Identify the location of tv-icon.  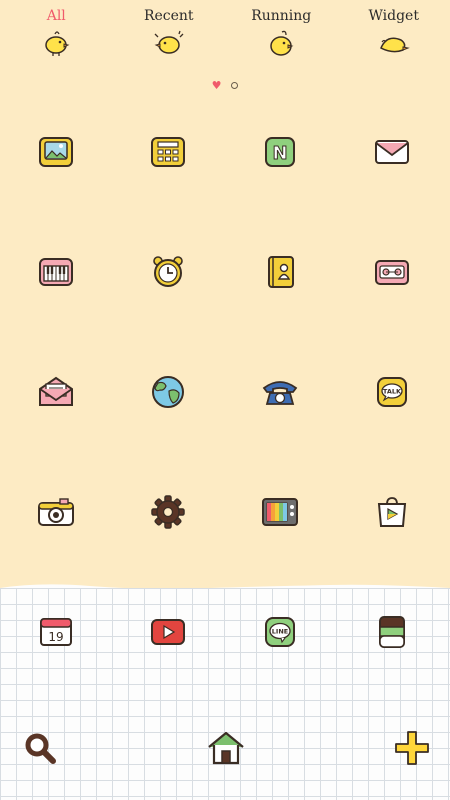
(280, 512).